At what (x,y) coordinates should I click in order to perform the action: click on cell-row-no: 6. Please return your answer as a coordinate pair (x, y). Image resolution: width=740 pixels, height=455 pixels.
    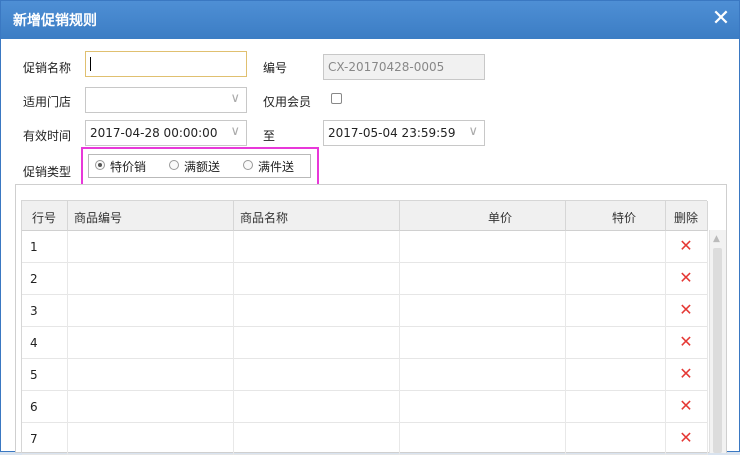
    Looking at the image, I should click on (45, 407).